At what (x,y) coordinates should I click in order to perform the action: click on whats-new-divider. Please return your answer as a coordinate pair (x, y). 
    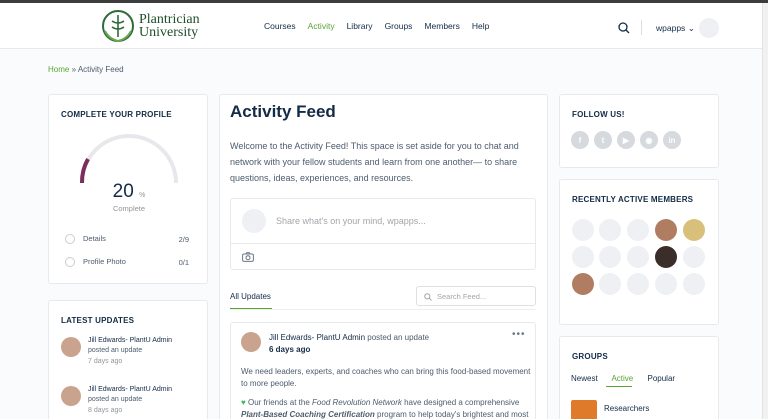
    Looking at the image, I should click on (383, 243).